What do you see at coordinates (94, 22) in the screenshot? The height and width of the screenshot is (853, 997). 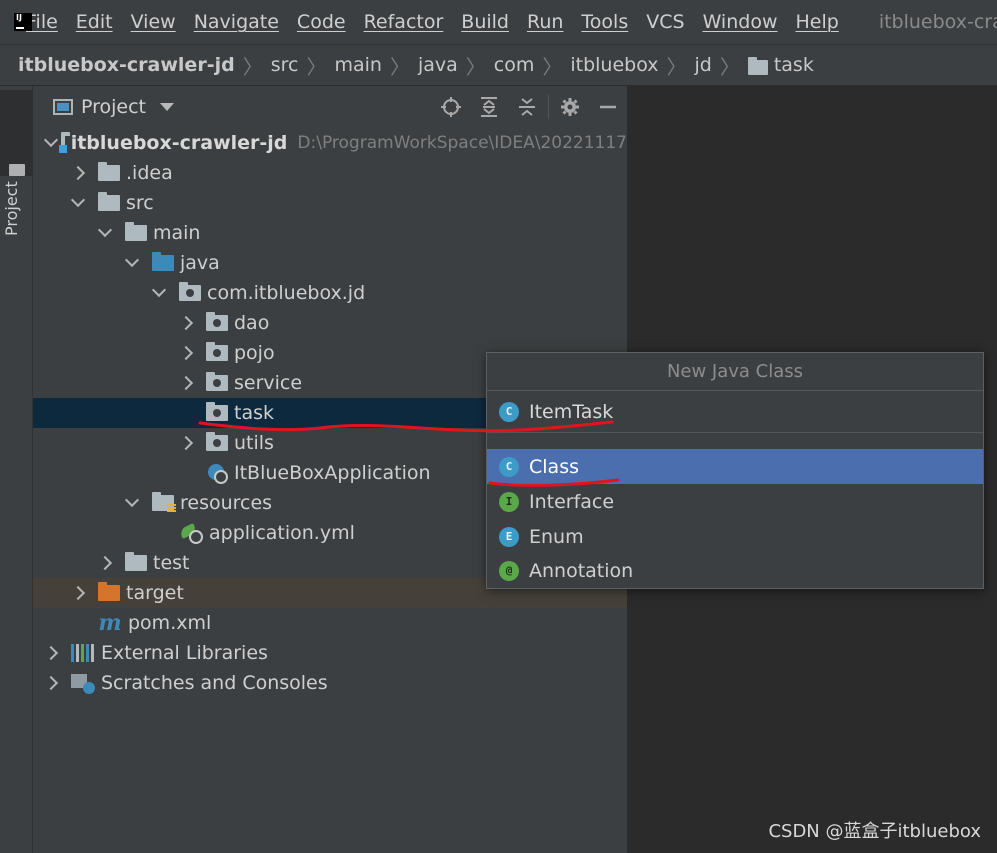 I see `menu-edit: Edit` at bounding box center [94, 22].